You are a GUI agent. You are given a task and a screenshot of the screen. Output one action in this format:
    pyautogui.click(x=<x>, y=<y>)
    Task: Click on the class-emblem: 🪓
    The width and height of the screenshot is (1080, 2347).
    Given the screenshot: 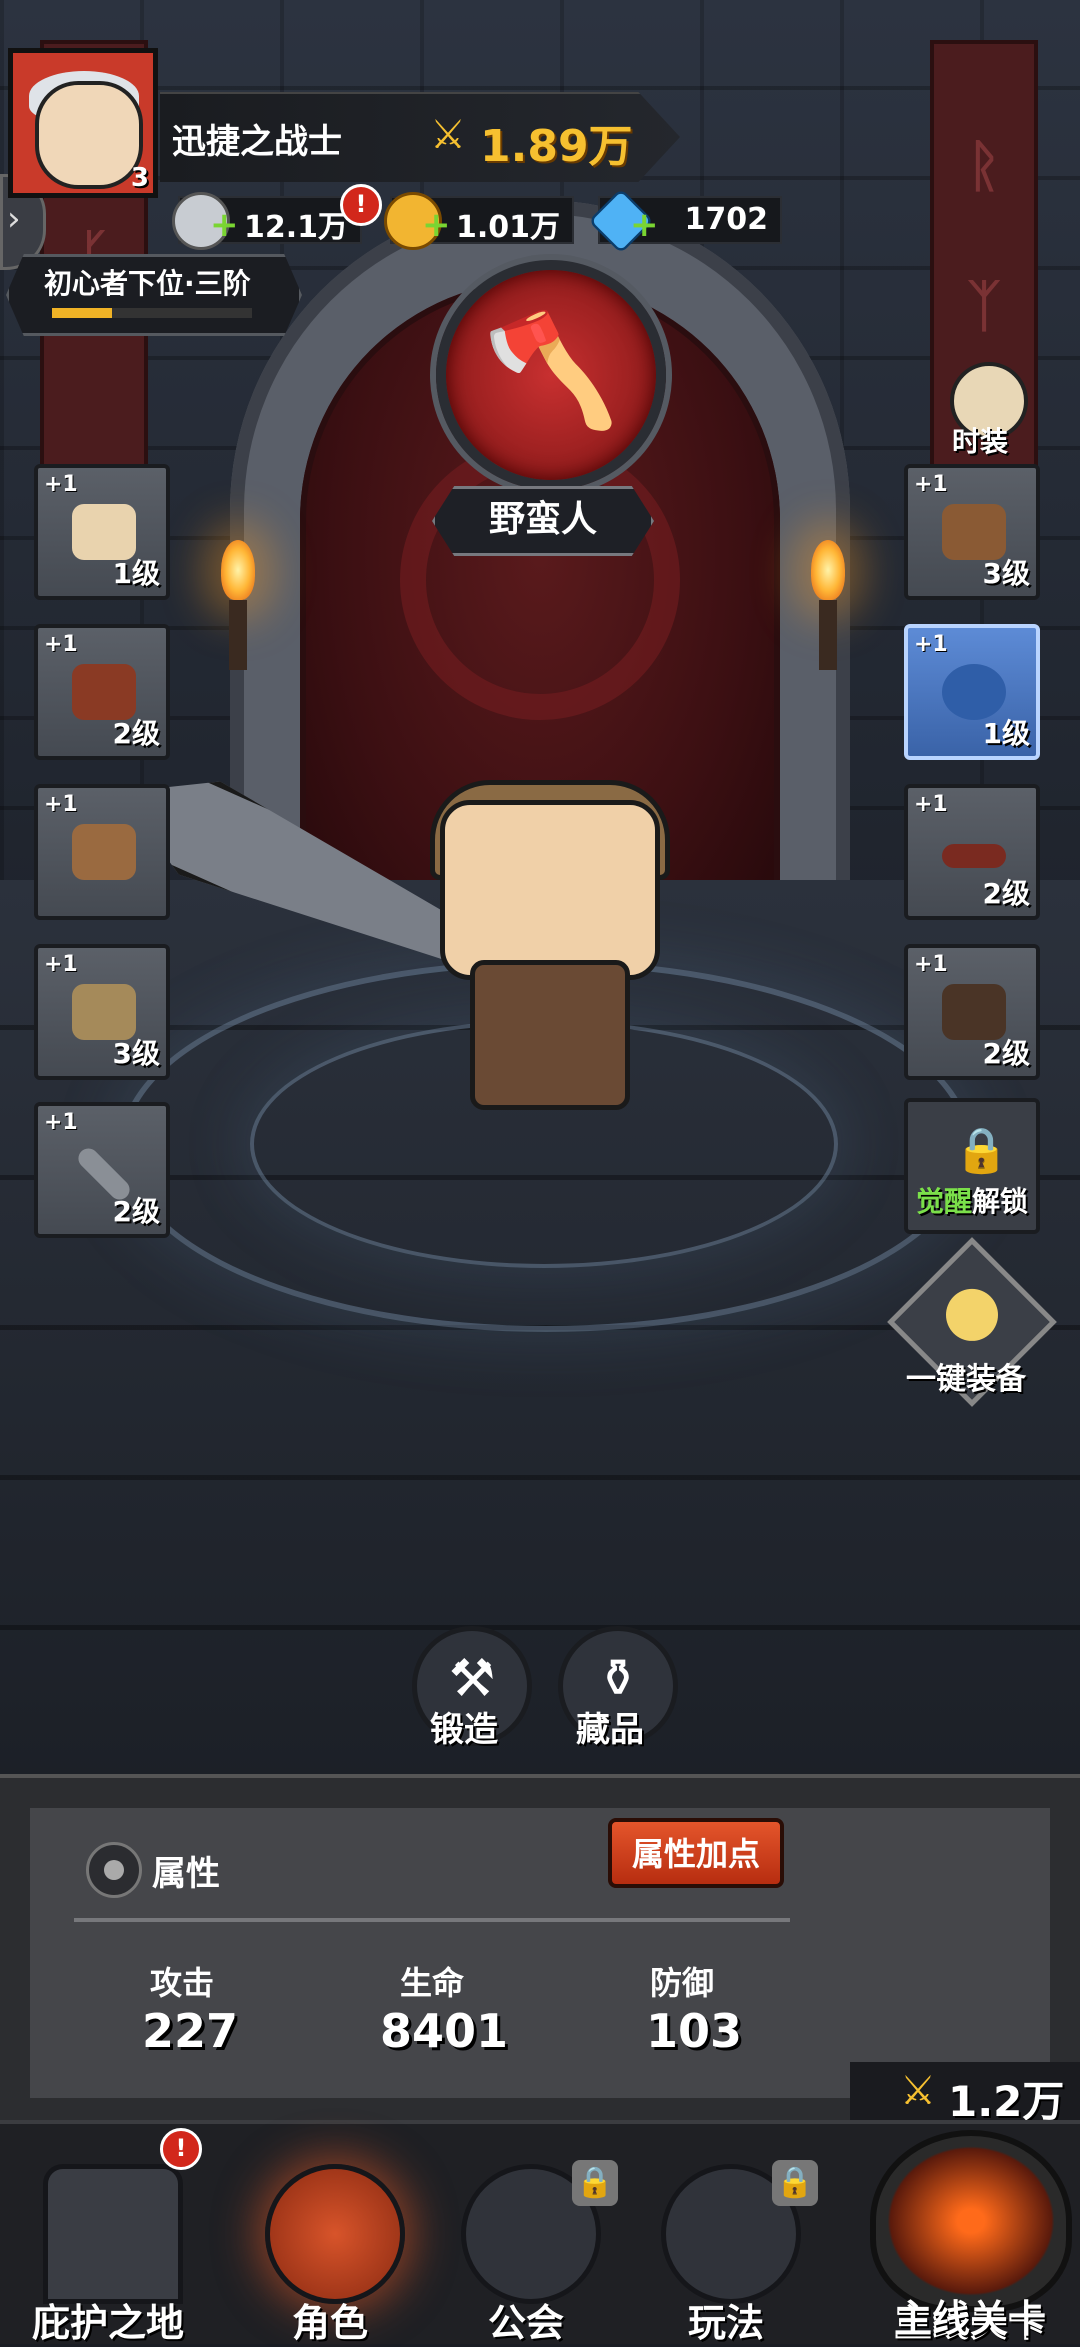 What is the action you would take?
    pyautogui.click(x=551, y=375)
    